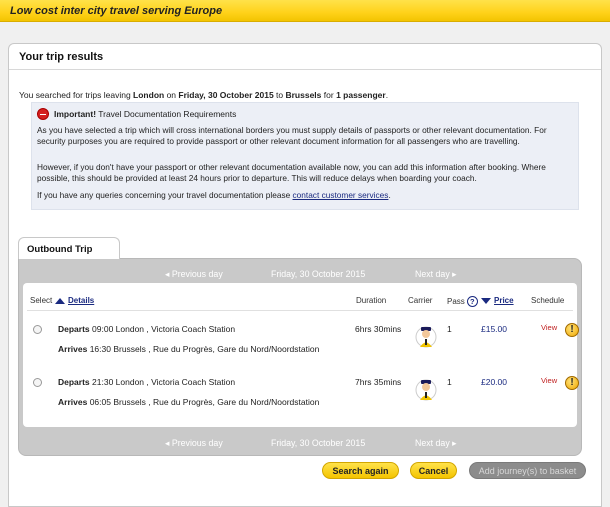 The width and height of the screenshot is (610, 507). What do you see at coordinates (329, 95) in the screenshot?
I see `search-summary-for: for` at bounding box center [329, 95].